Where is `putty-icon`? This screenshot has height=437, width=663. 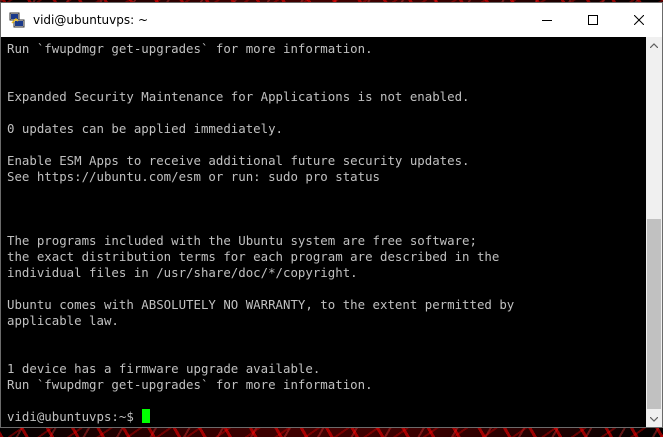
putty-icon is located at coordinates (17, 20).